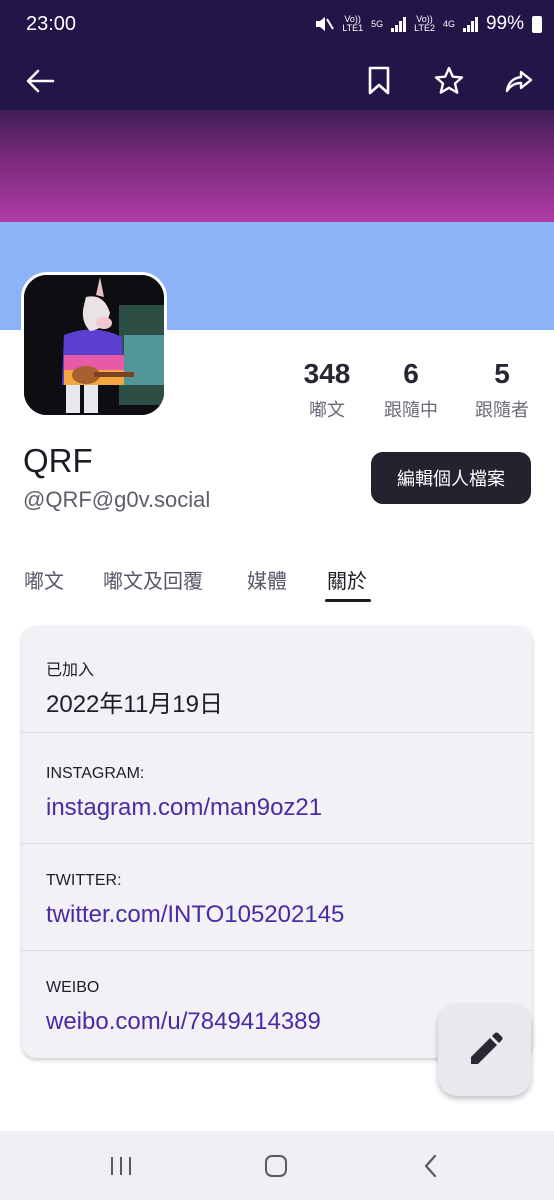  What do you see at coordinates (277, 81) in the screenshot?
I see `app-bar` at bounding box center [277, 81].